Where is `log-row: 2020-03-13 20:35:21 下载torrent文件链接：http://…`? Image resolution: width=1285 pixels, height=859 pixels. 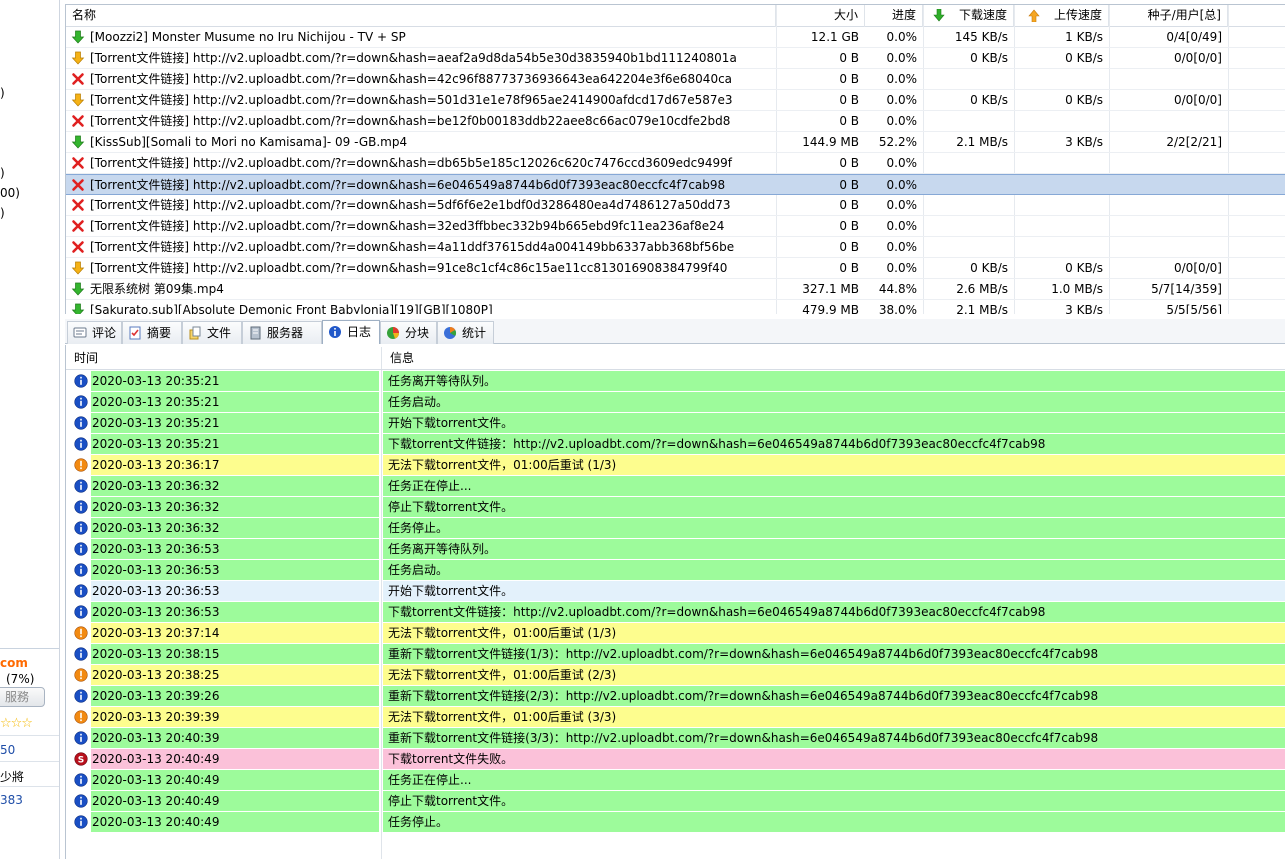
log-row: 2020-03-13 20:35:21 下载torrent文件链接：http://… is located at coordinates (675, 443).